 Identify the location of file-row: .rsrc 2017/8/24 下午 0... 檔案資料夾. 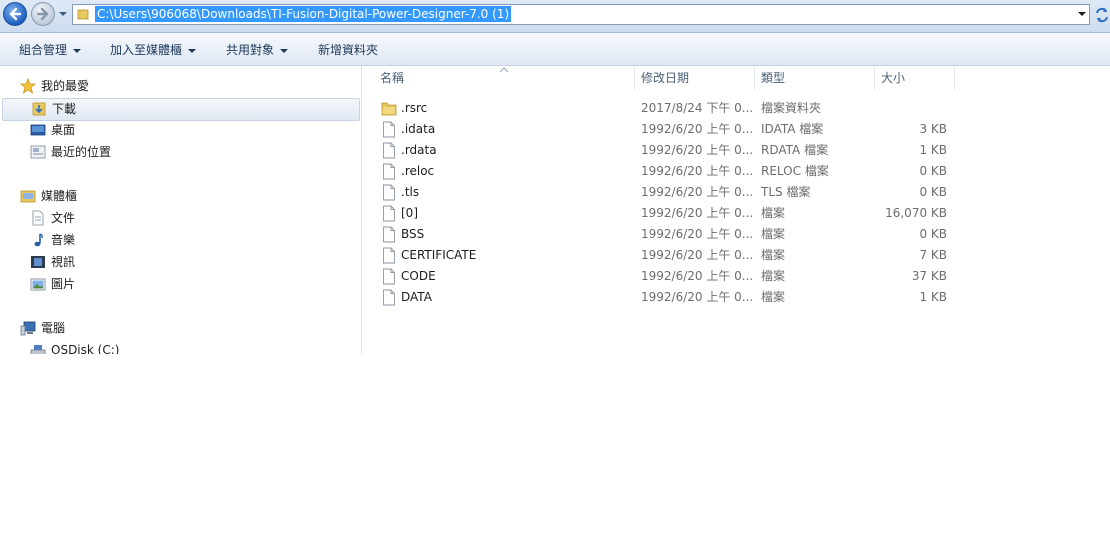
(662, 108).